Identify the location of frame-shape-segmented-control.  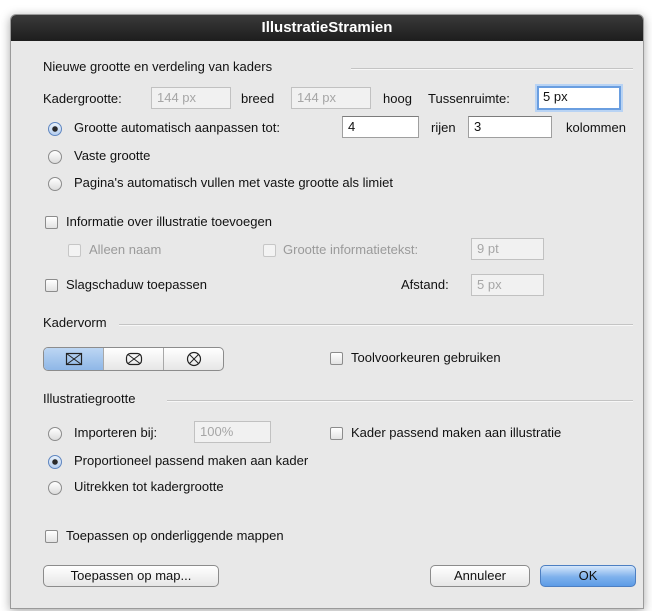
(133, 359).